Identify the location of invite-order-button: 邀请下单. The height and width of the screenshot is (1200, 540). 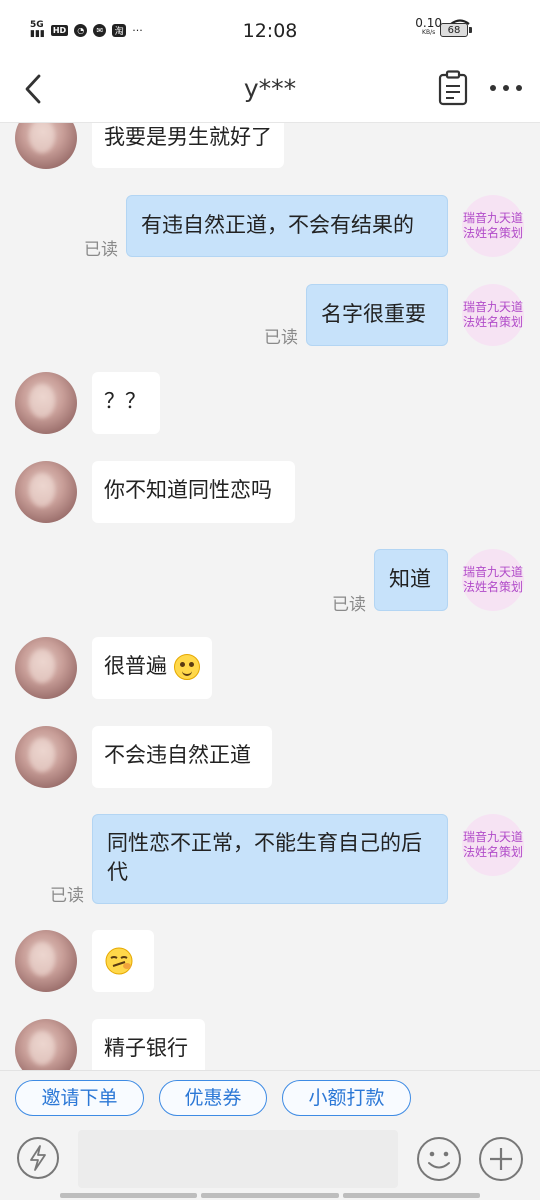
(79, 1098).